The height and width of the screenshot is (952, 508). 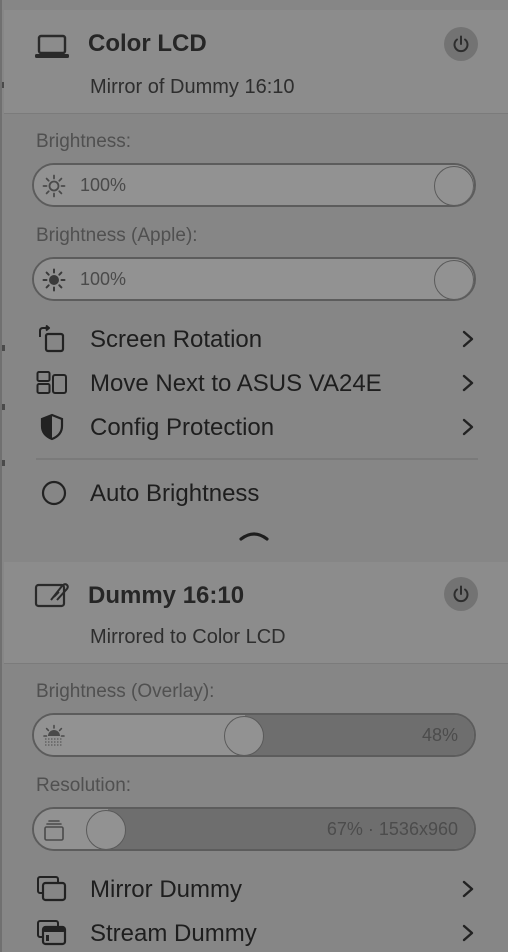 I want to click on menu-item-move-next-to: Move Next to ASUS VA24E, so click(x=256, y=383).